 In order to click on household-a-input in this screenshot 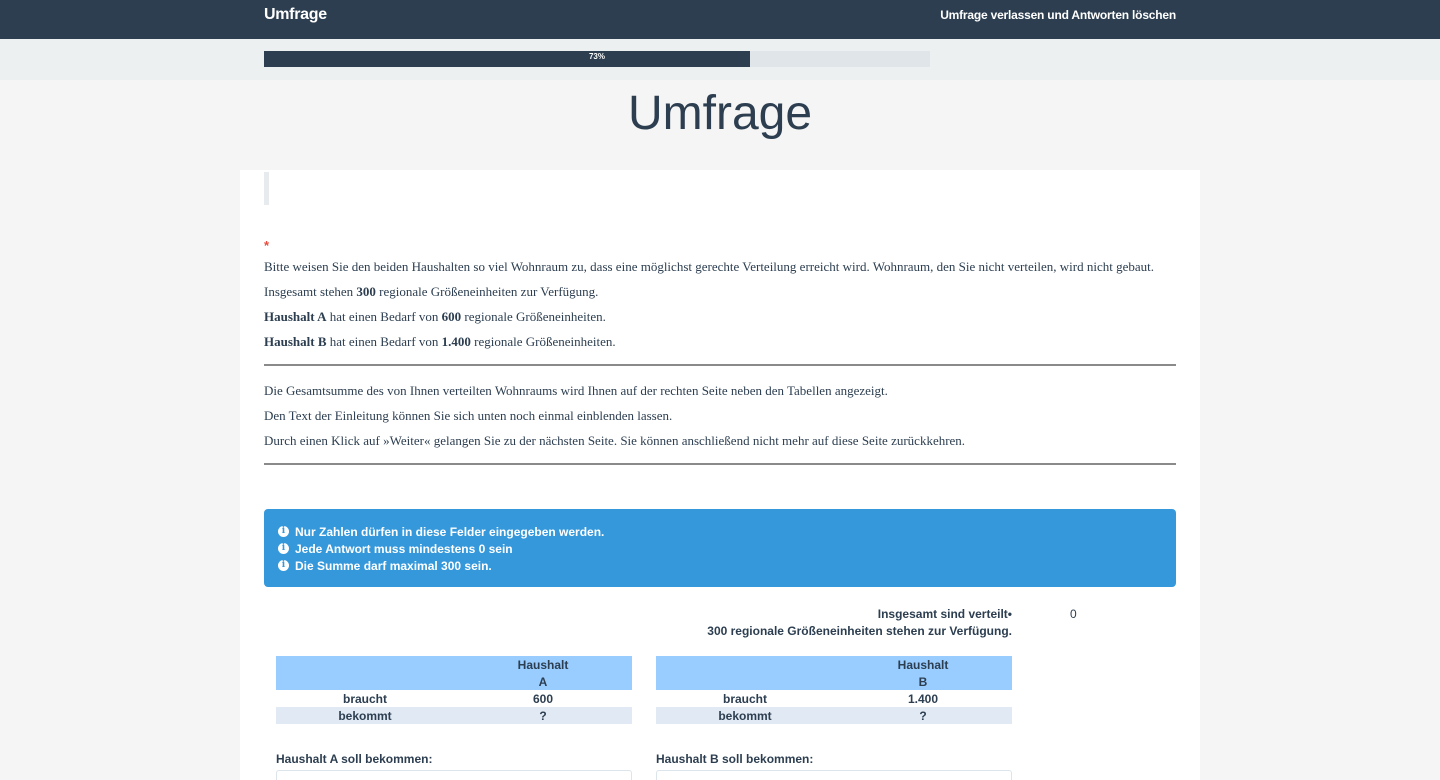, I will do `click(454, 775)`.